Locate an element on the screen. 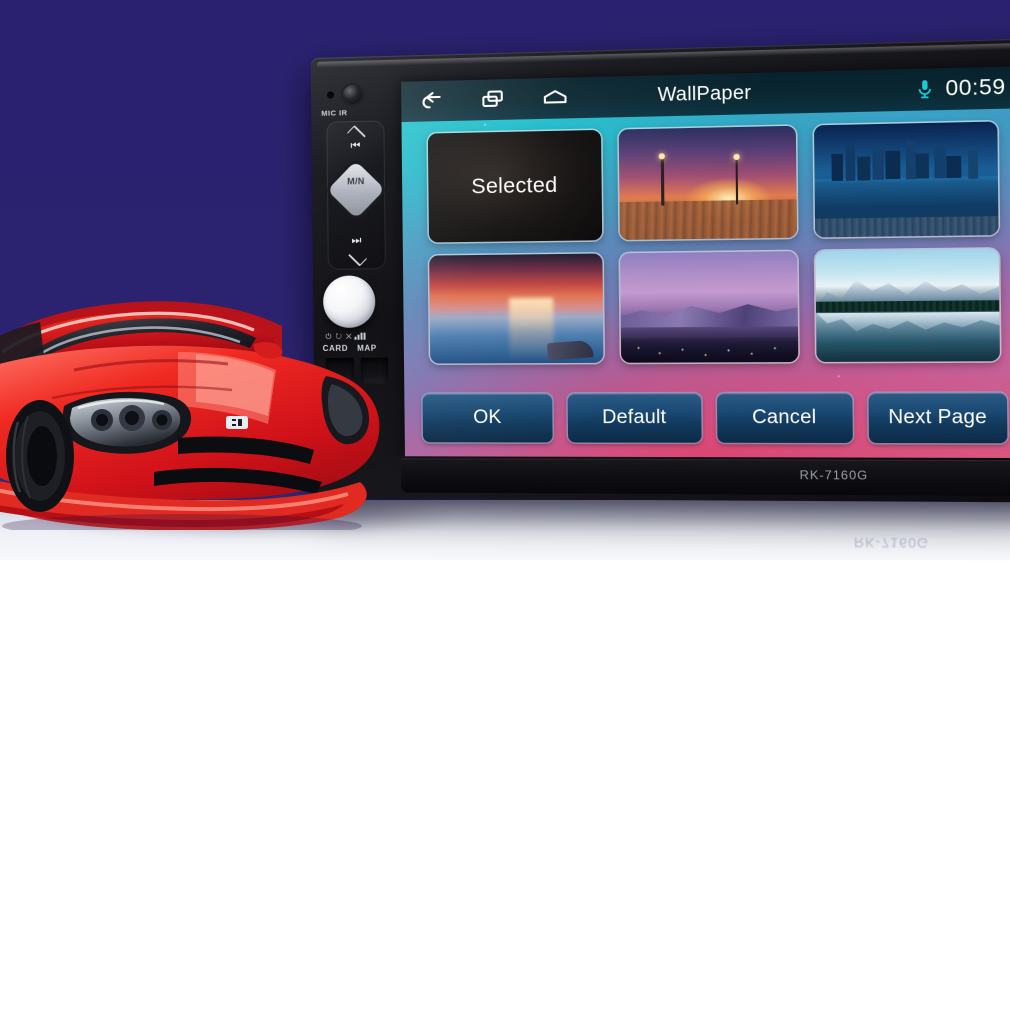 The height and width of the screenshot is (1010, 1010). back-icon is located at coordinates (432, 101).